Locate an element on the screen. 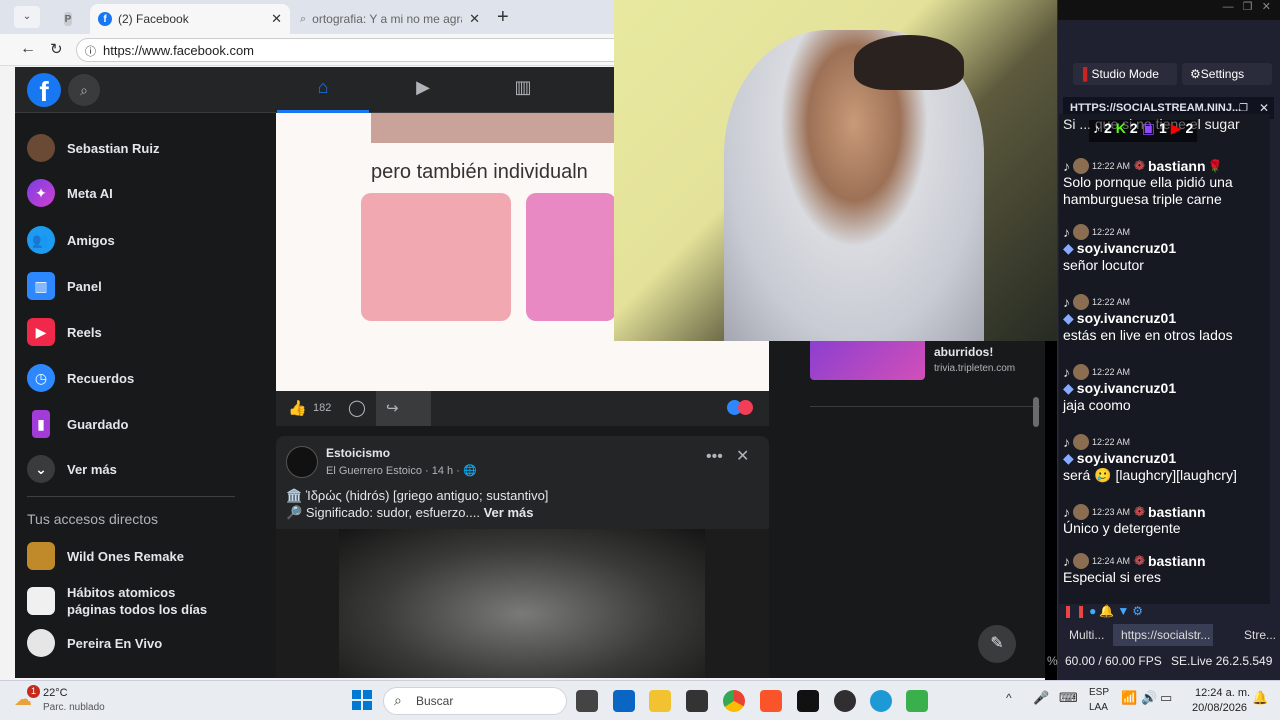 The image size is (1280, 720). popout-icon: ❐ is located at coordinates (1243, 108).